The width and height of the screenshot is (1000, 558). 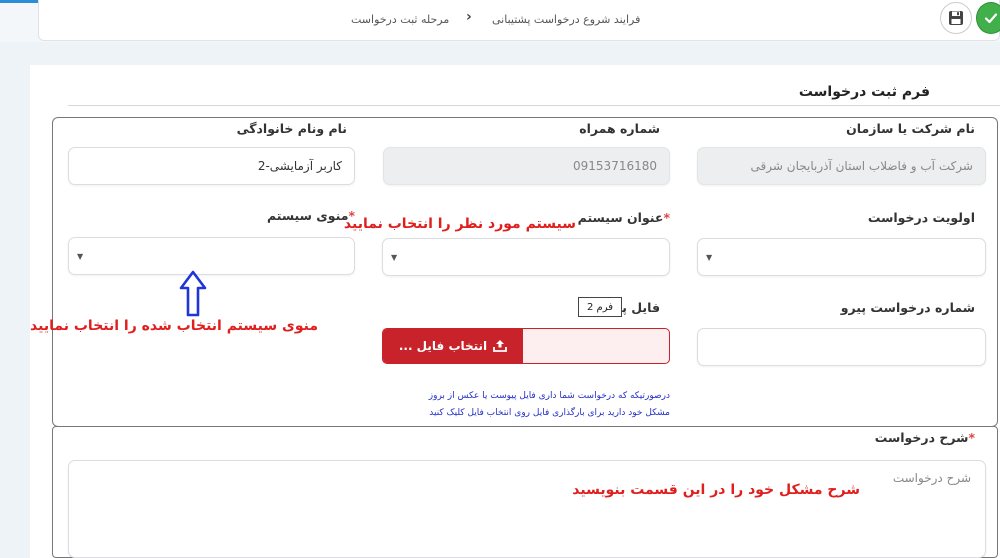 I want to click on priority-select: ▼, so click(x=841, y=257).